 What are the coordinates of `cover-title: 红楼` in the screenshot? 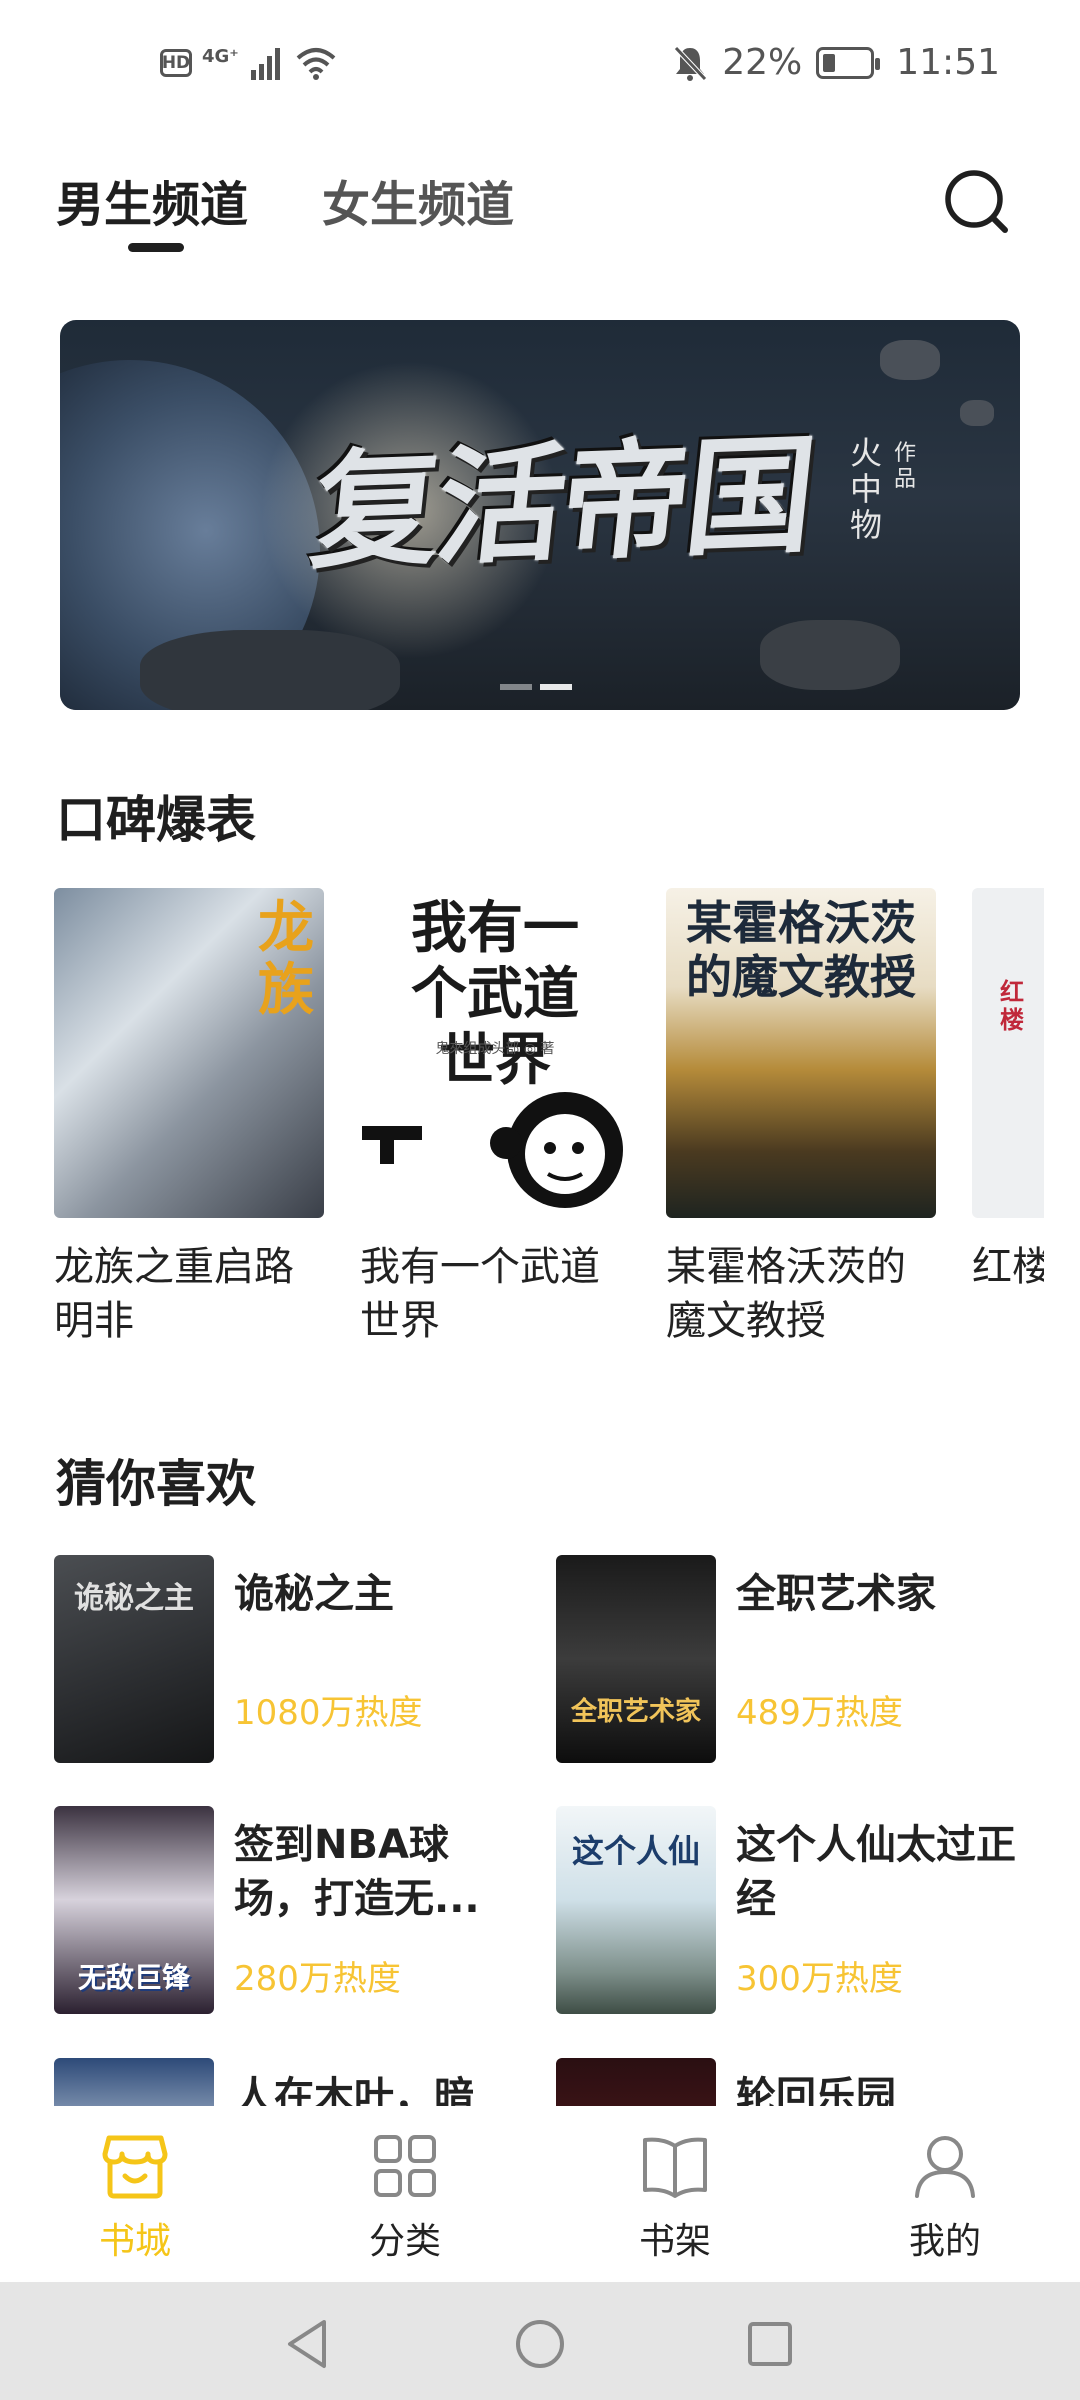 It's located at (1012, 1006).